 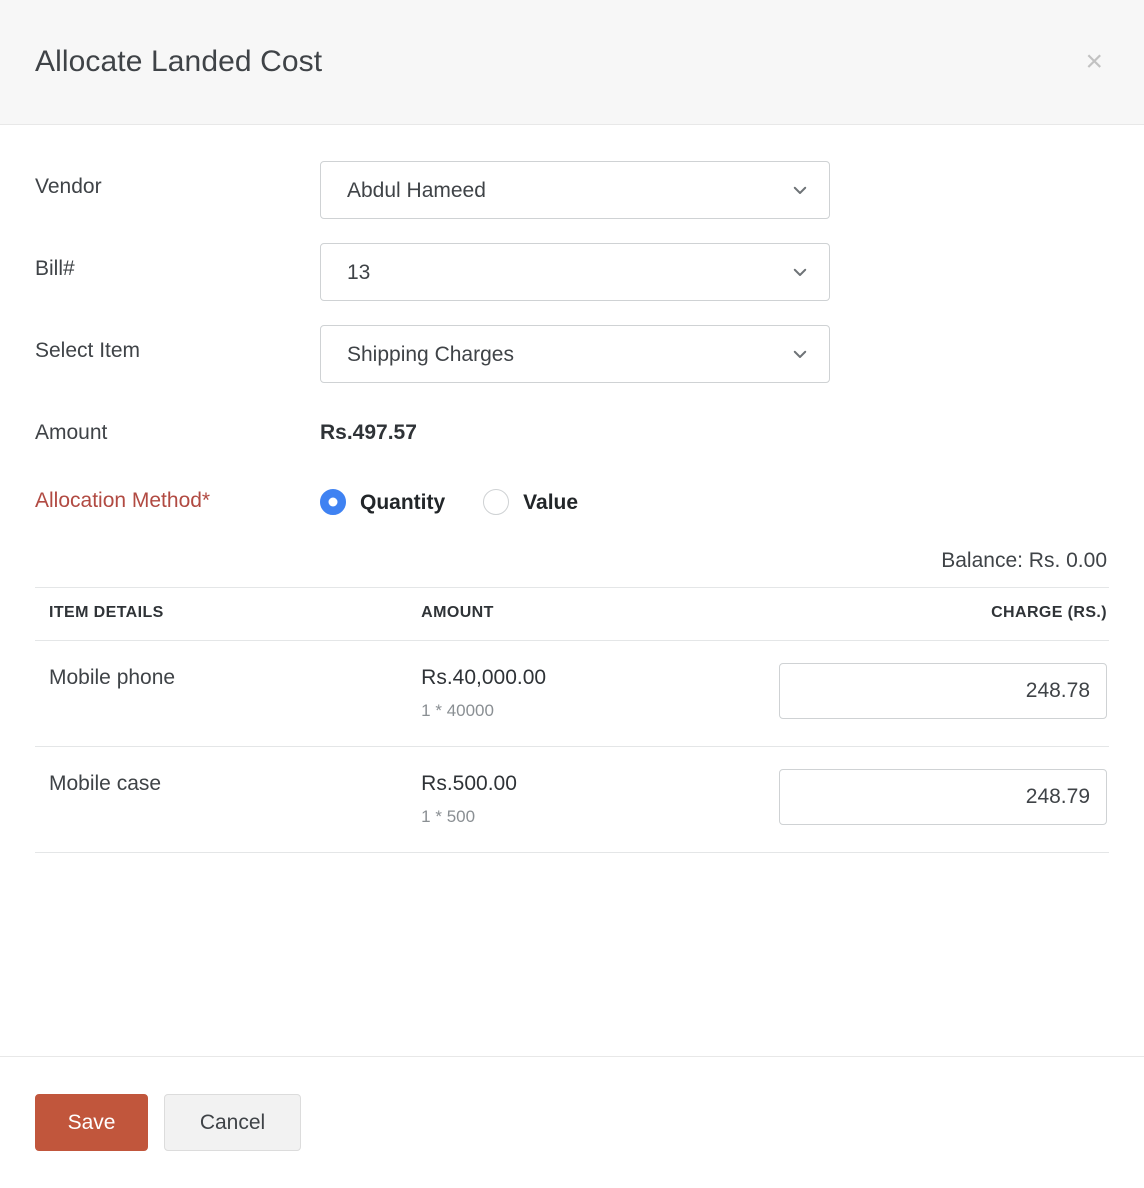 What do you see at coordinates (88, 350) in the screenshot?
I see `select-item-label: Select Item` at bounding box center [88, 350].